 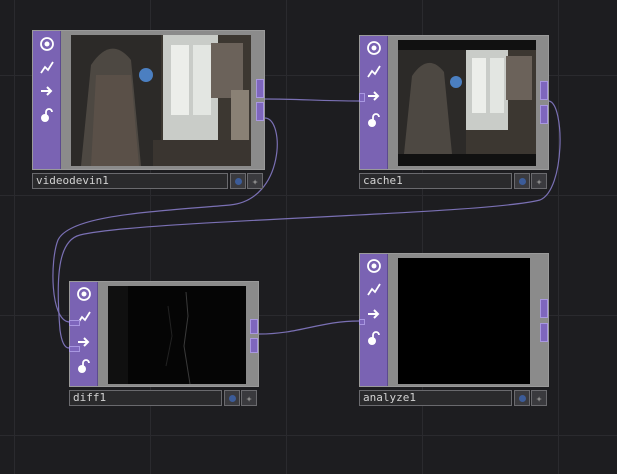 What do you see at coordinates (435, 398) in the screenshot?
I see `node-name-field: analyze1` at bounding box center [435, 398].